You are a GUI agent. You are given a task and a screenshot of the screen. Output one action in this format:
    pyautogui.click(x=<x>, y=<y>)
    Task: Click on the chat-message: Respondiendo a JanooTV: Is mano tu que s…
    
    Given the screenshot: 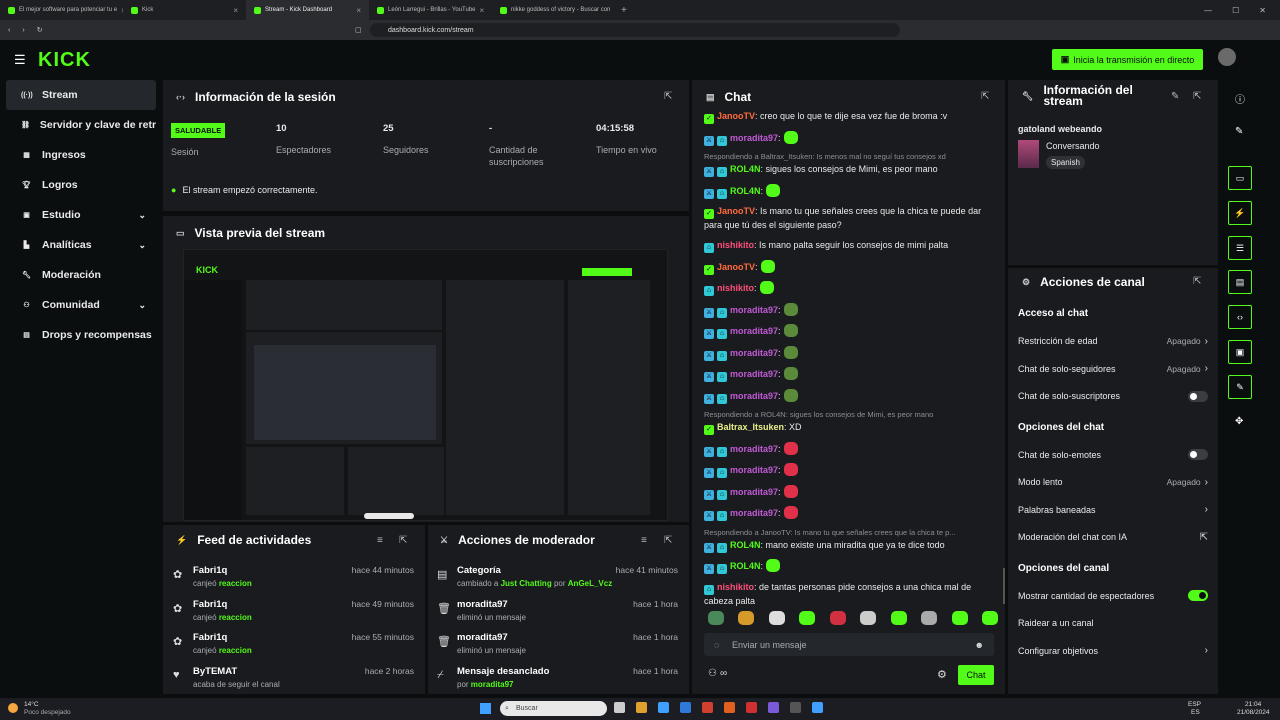 What is the action you would take?
    pyautogui.click(x=852, y=540)
    